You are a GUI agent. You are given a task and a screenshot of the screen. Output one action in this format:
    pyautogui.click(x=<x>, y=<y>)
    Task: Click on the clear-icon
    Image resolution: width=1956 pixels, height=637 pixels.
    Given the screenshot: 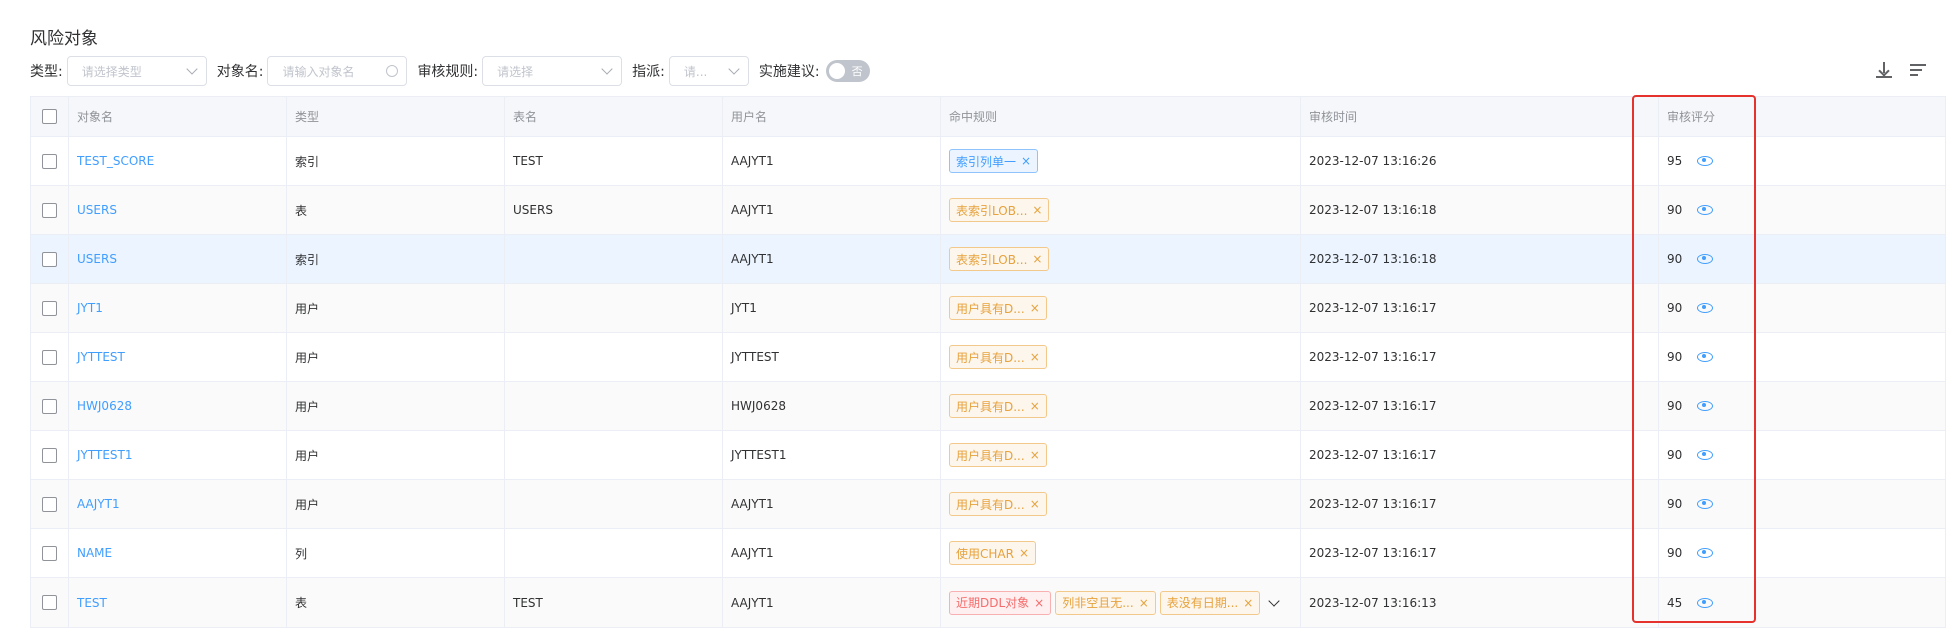 What is the action you would take?
    pyautogui.click(x=392, y=71)
    